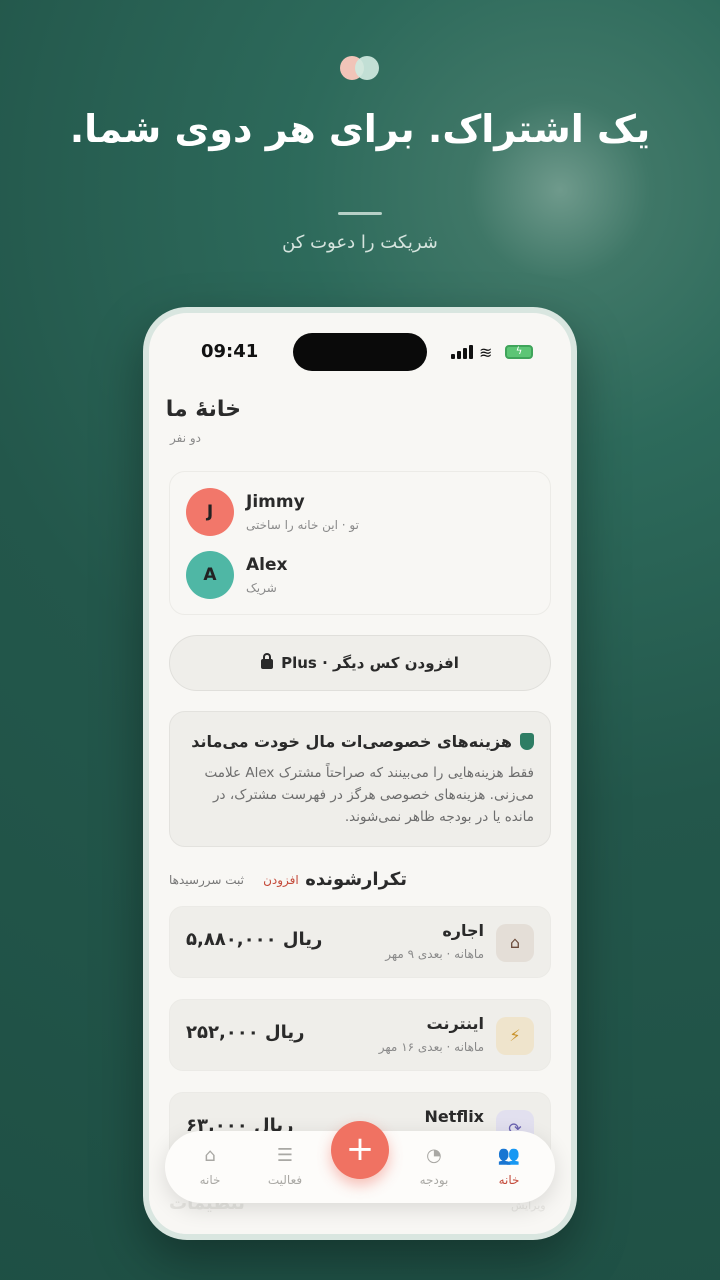 This screenshot has width=720, height=1280. Describe the element at coordinates (261, 588) in the screenshot. I see `member-role: شریک` at that location.